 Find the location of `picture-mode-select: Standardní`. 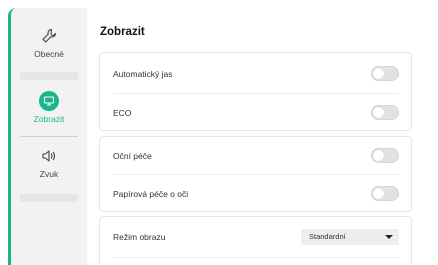

picture-mode-select: Standardní is located at coordinates (350, 236).